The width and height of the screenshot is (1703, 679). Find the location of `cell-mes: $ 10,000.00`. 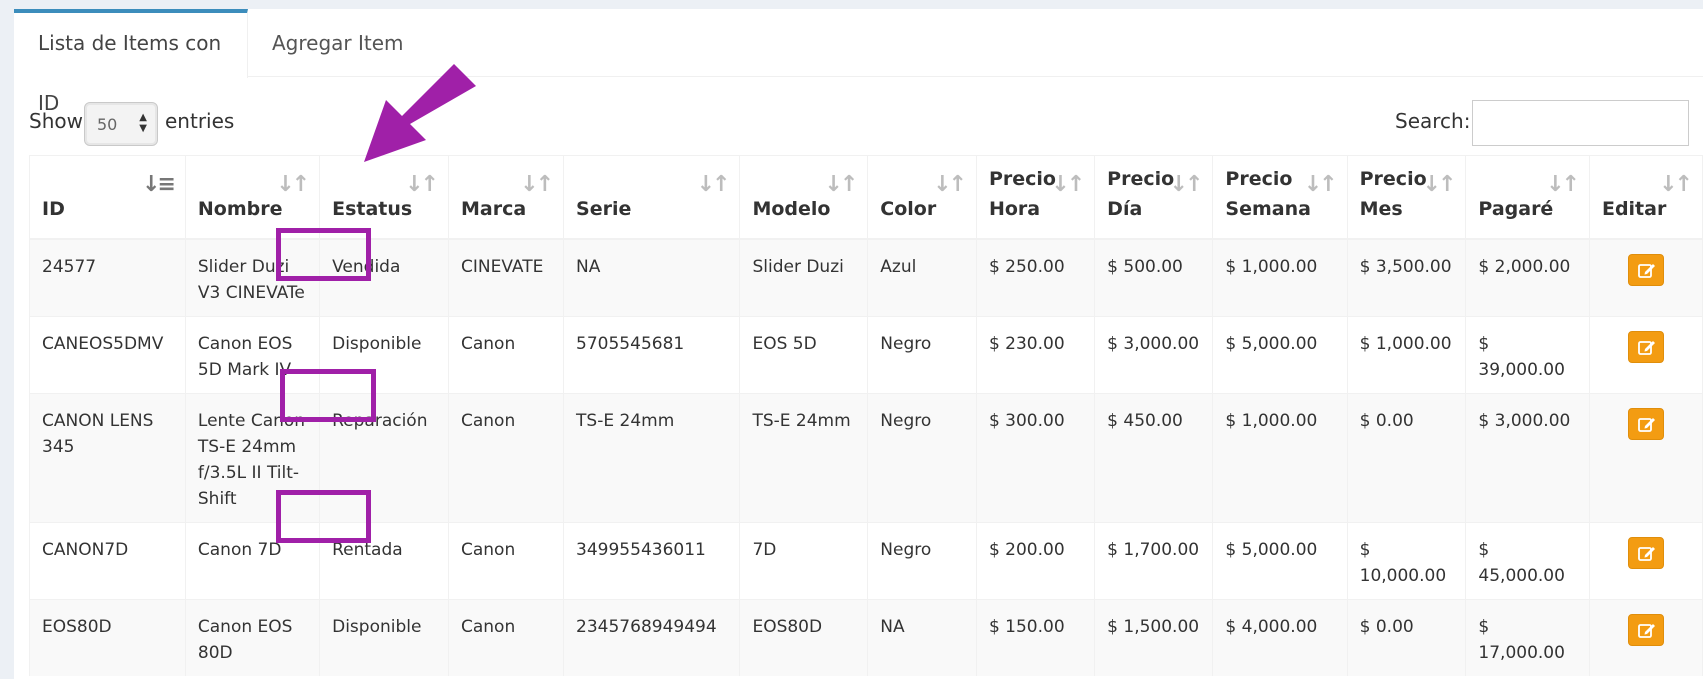

cell-mes: $ 10,000.00 is located at coordinates (1407, 560).